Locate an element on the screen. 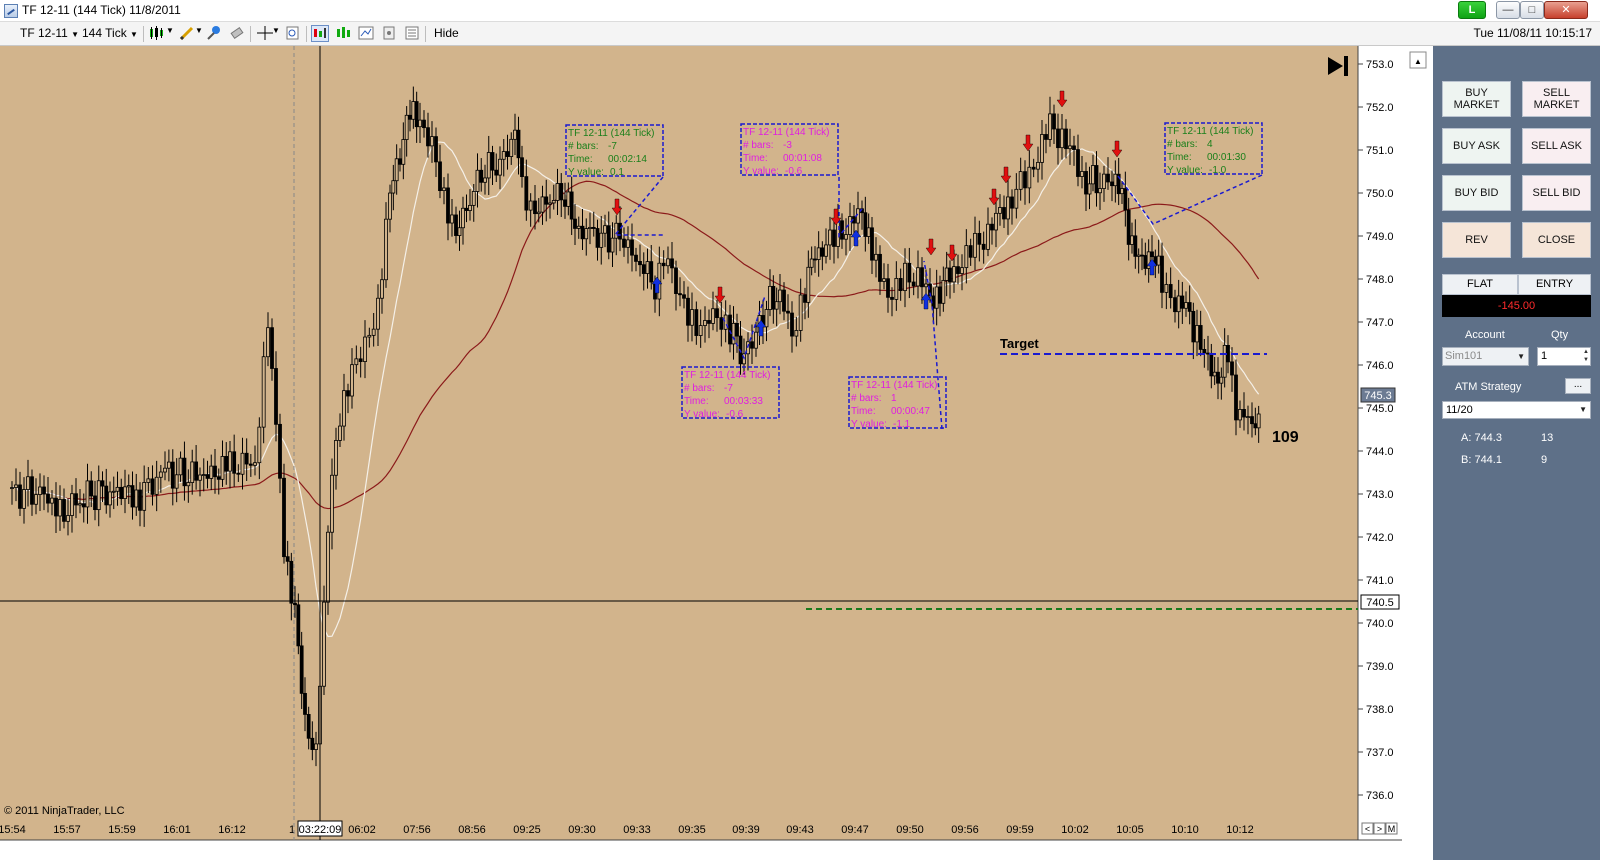 Image resolution: width=1600 pixels, height=860 pixels. reverse-button: REV is located at coordinates (1476, 240).